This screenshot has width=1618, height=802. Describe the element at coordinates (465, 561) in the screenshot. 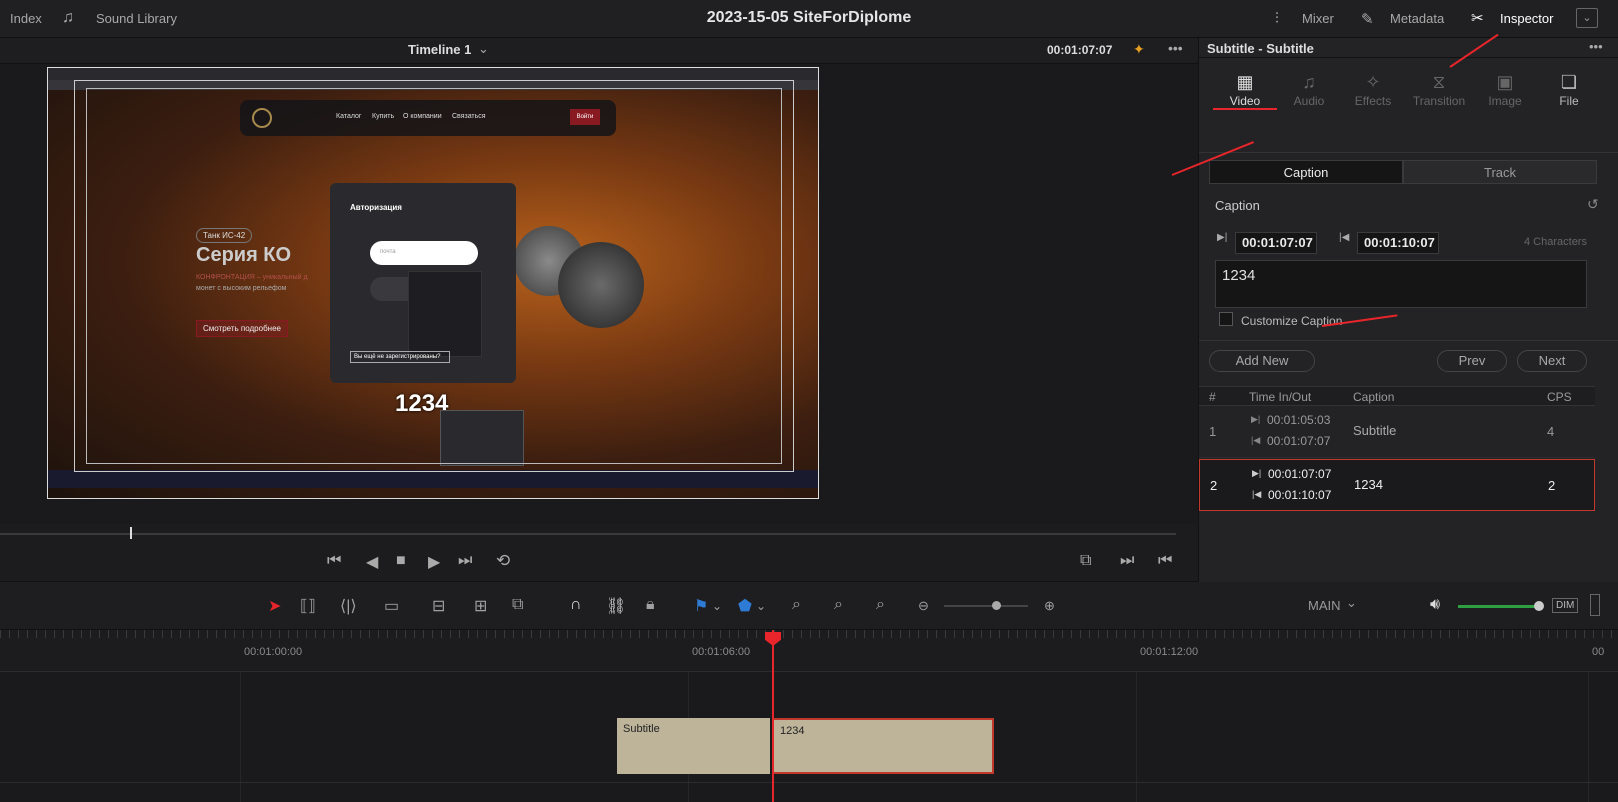

I see `skip-end-icon: ⏭` at that location.